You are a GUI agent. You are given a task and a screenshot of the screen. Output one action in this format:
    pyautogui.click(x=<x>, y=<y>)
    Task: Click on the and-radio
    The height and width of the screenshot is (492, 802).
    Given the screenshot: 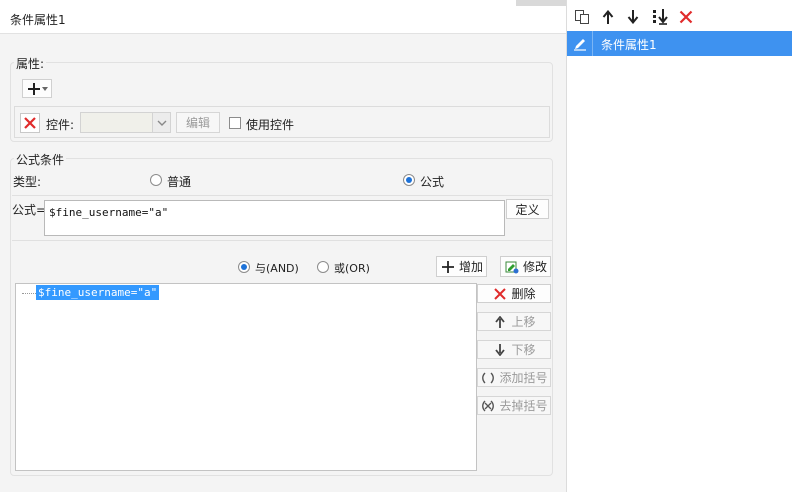 What is the action you would take?
    pyautogui.click(x=244, y=267)
    